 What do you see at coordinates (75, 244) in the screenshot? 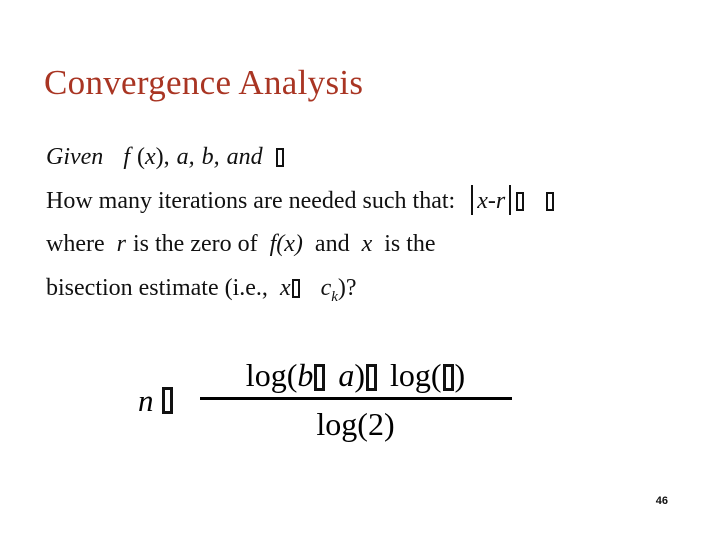
I see `where-label: where` at bounding box center [75, 244].